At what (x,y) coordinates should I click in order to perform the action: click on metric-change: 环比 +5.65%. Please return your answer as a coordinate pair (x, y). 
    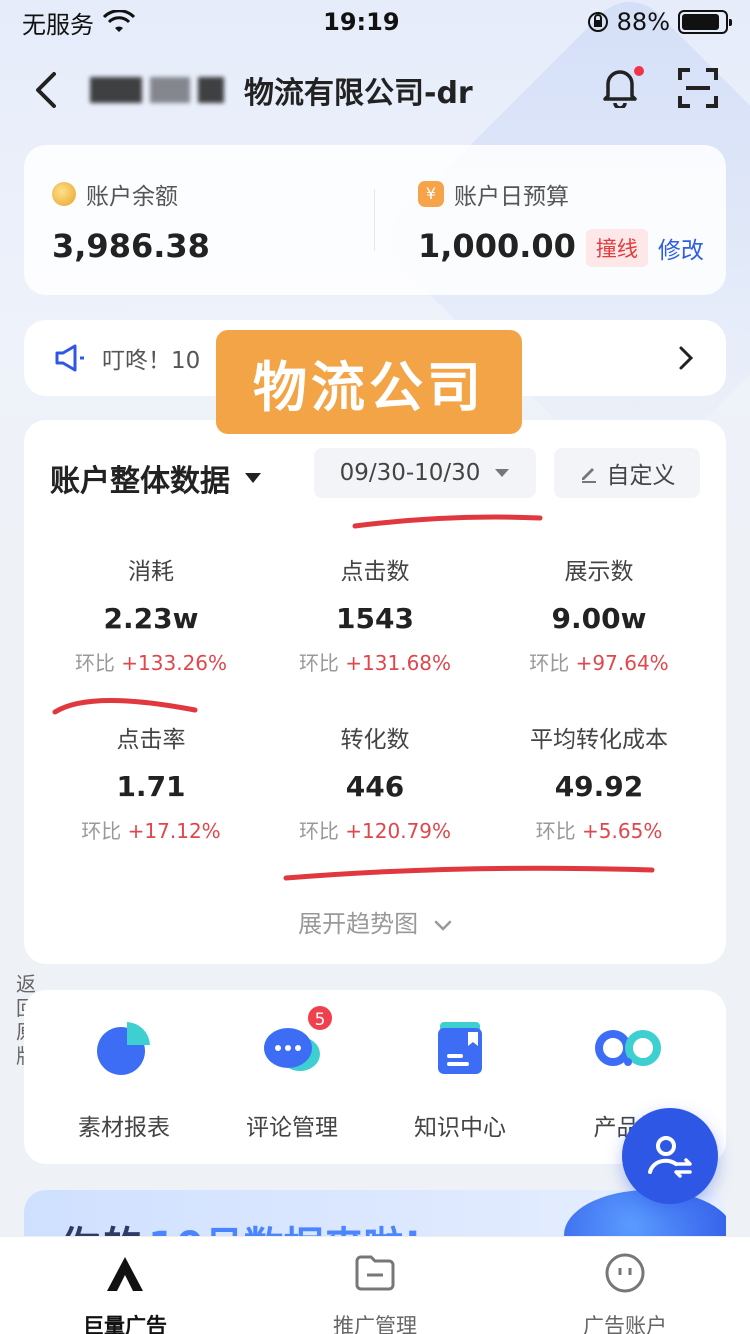
    Looking at the image, I should click on (599, 831).